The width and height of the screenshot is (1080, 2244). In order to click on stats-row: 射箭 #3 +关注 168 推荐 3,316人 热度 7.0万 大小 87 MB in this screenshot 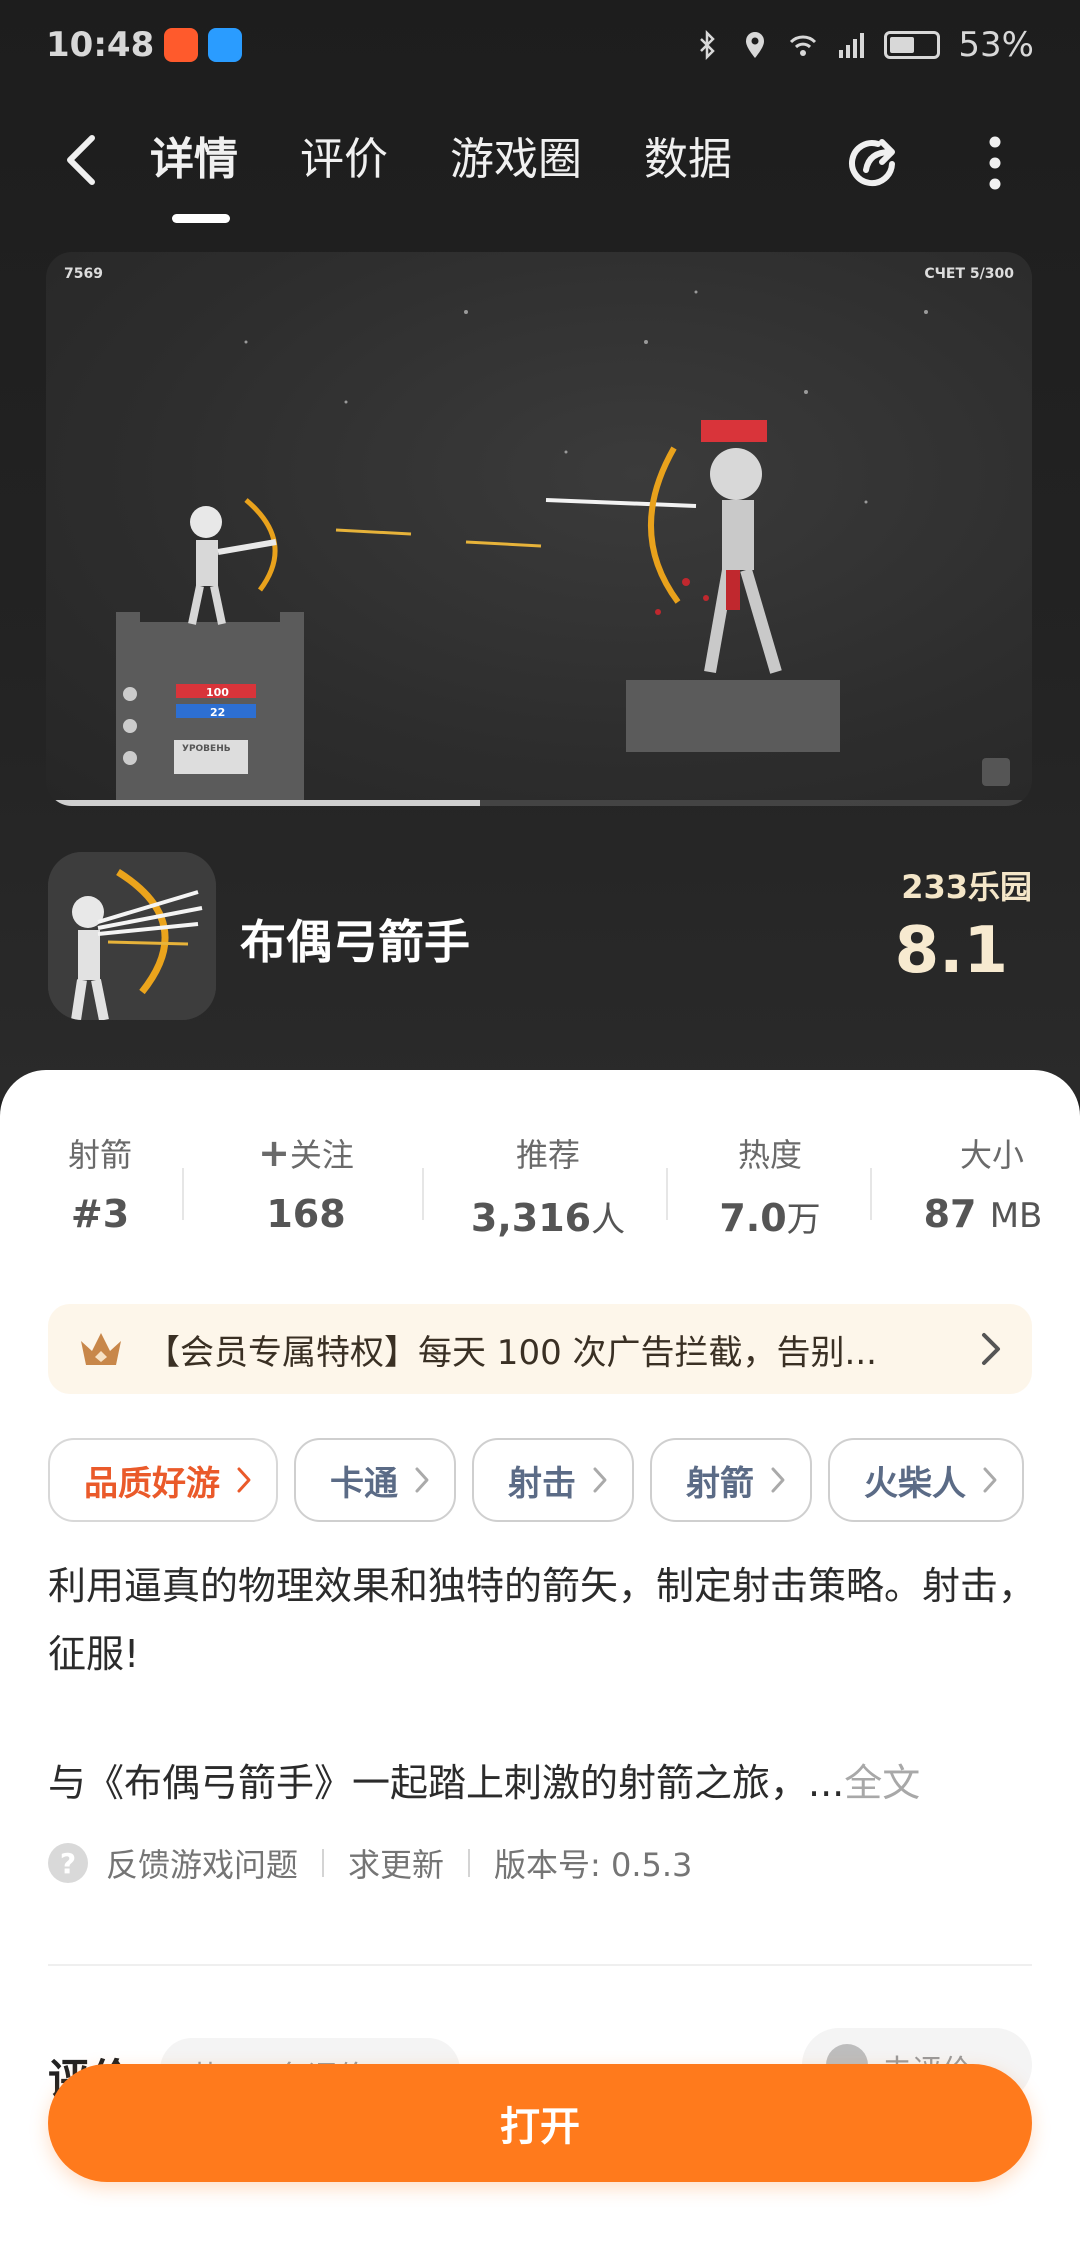, I will do `click(540, 1185)`.